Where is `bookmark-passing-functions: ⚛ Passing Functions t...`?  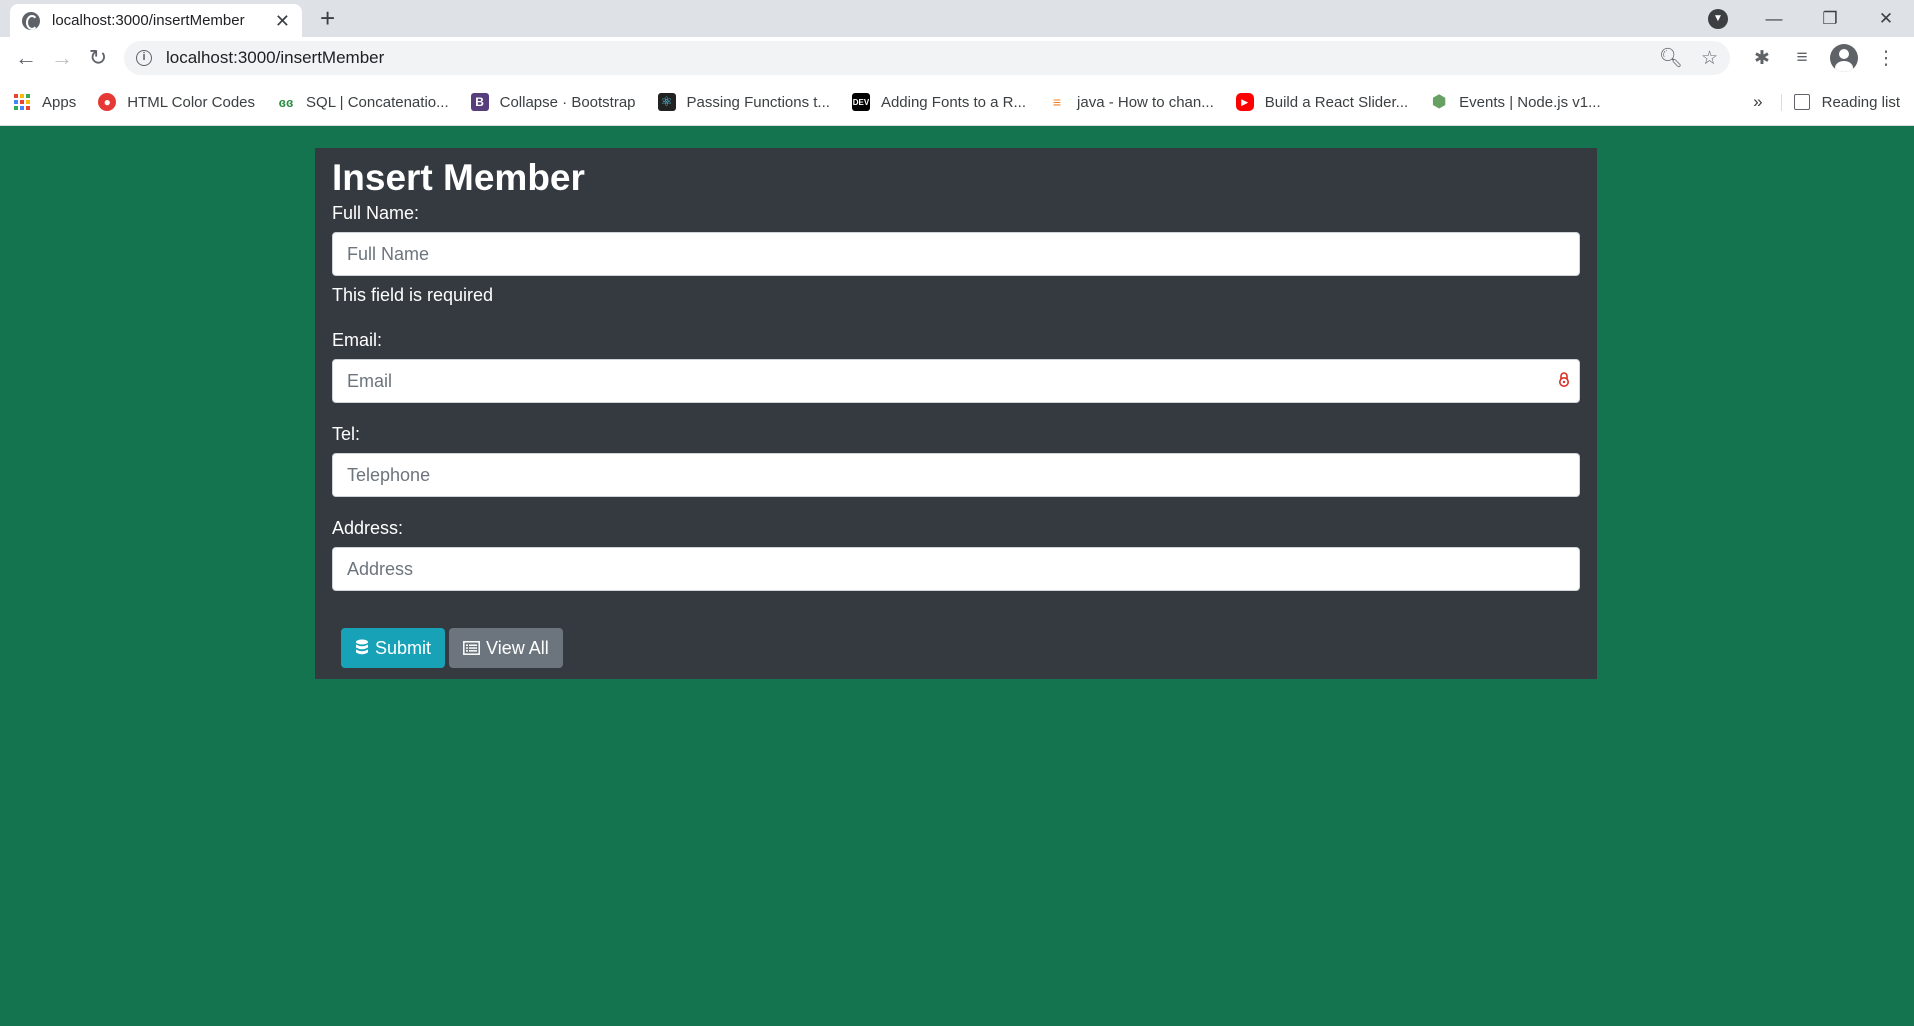
bookmark-passing-functions: ⚛ Passing Functions t... is located at coordinates (743, 102).